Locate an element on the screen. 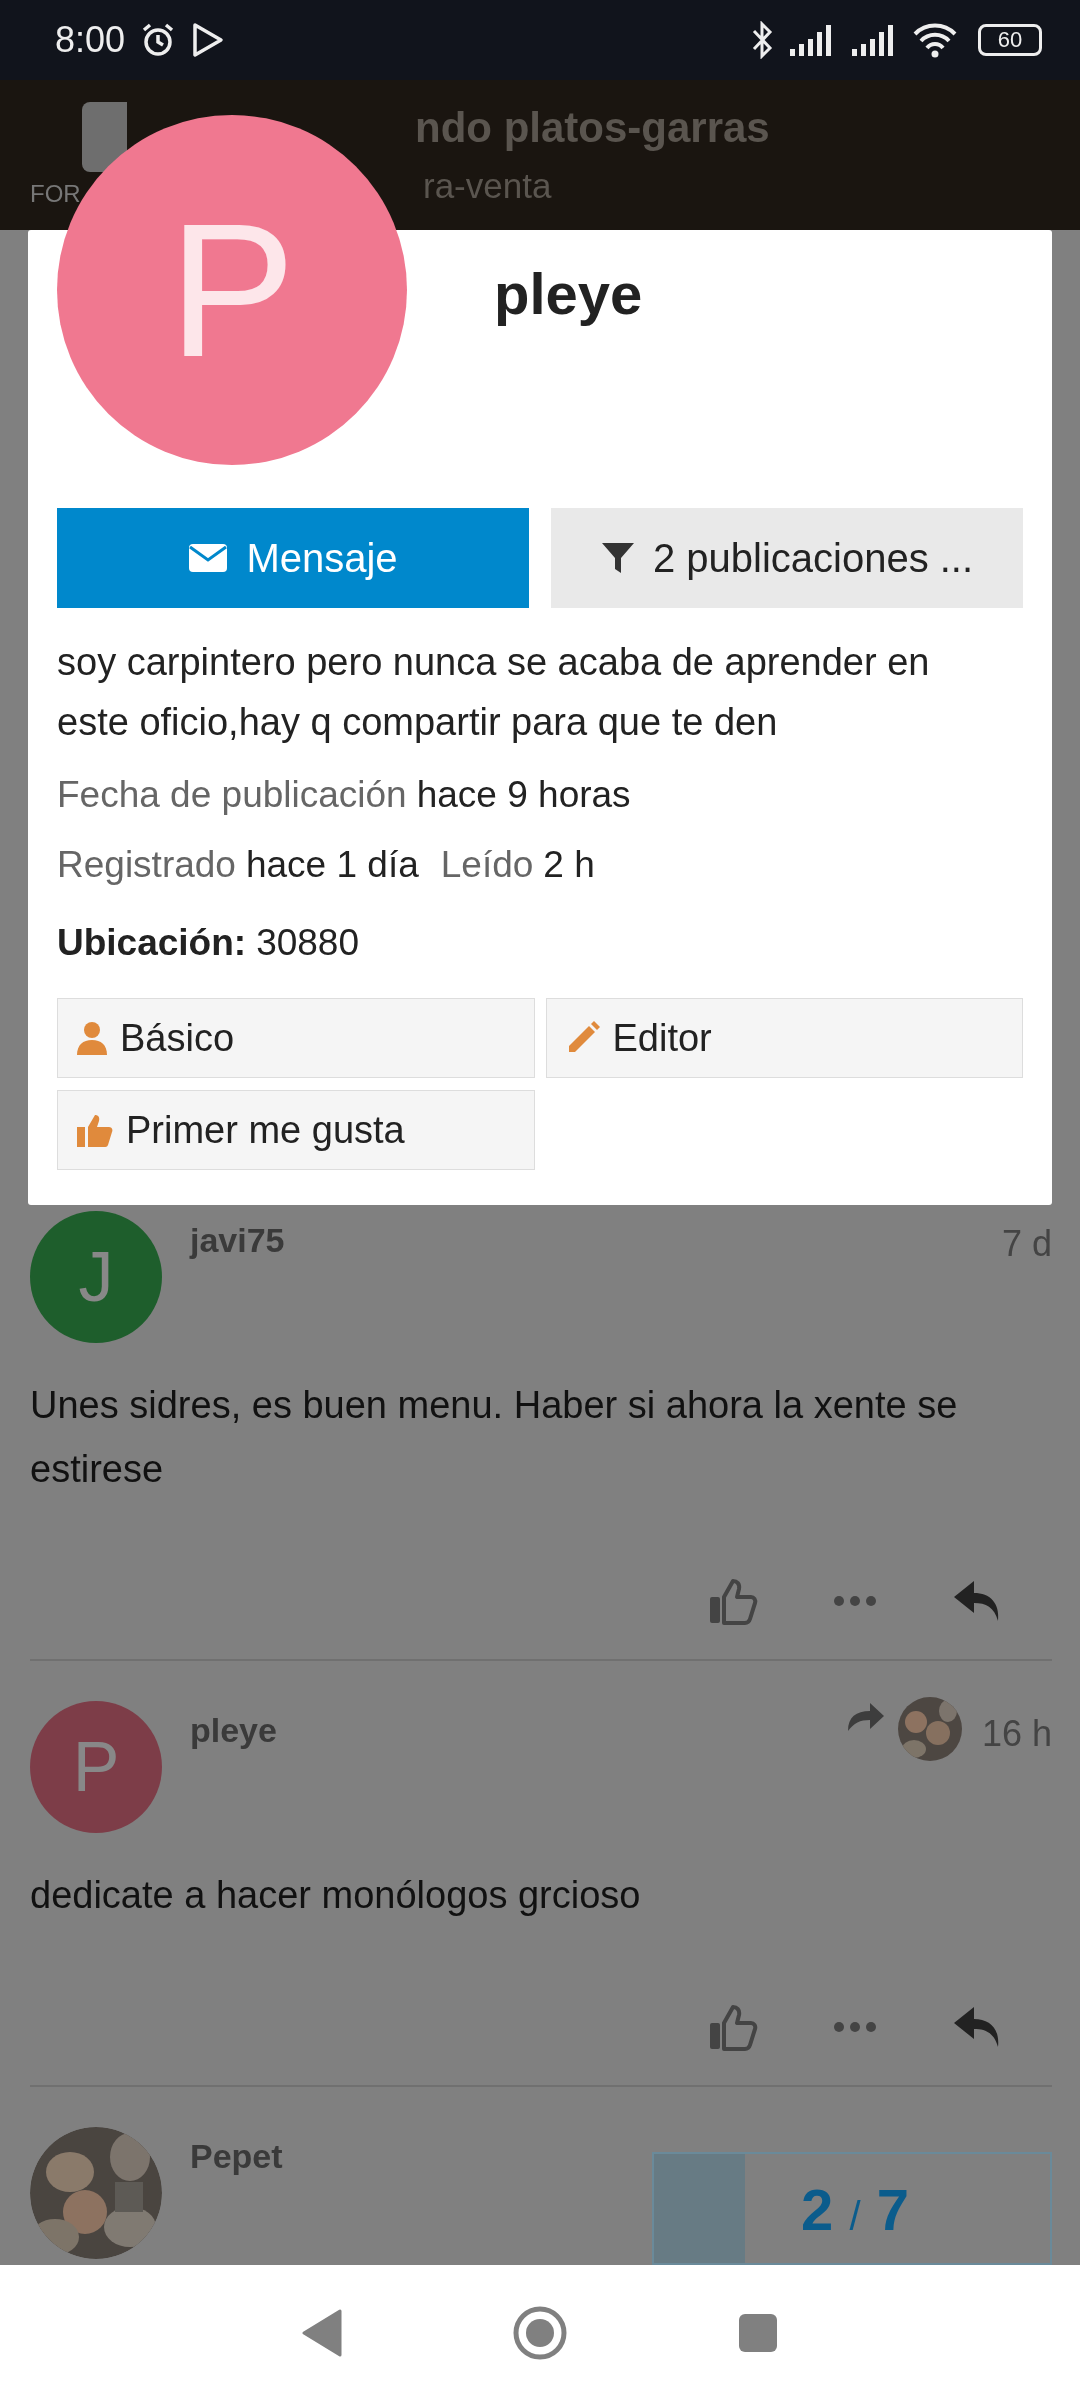 This screenshot has height=2400, width=1080. stat-value: 2 h is located at coordinates (569, 865).